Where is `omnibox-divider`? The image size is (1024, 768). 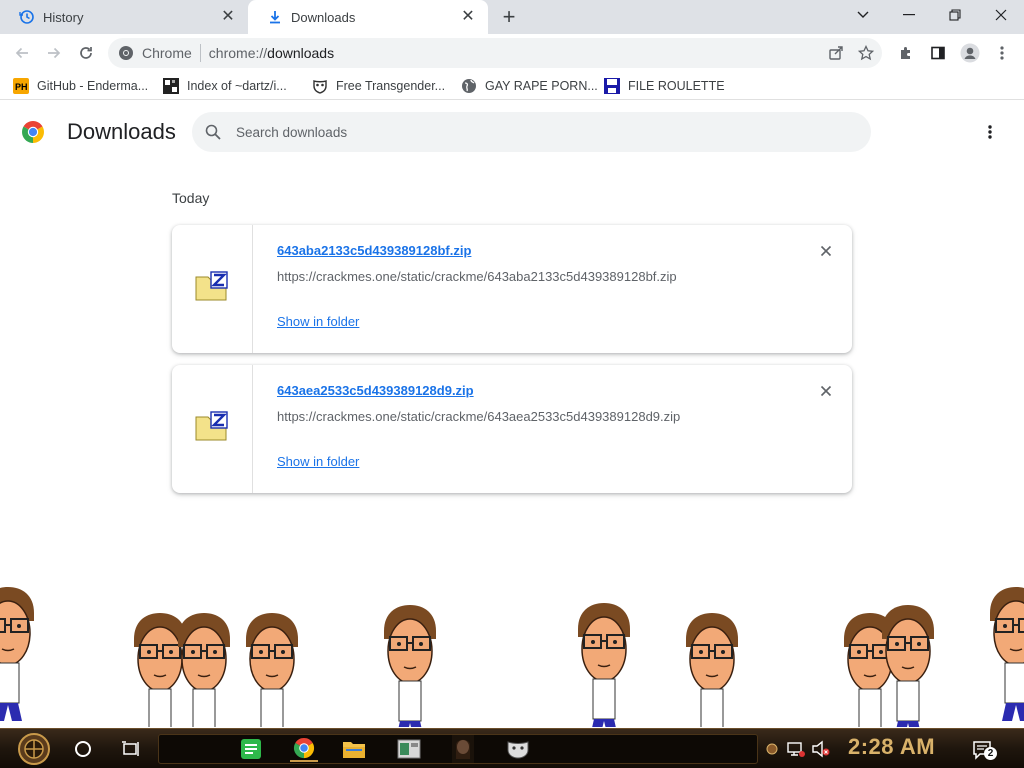 omnibox-divider is located at coordinates (200, 53).